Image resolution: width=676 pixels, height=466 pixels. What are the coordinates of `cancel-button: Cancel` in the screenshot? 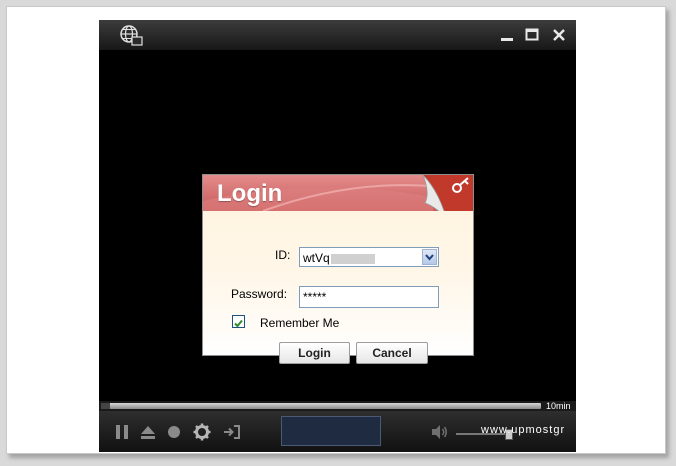 It's located at (392, 353).